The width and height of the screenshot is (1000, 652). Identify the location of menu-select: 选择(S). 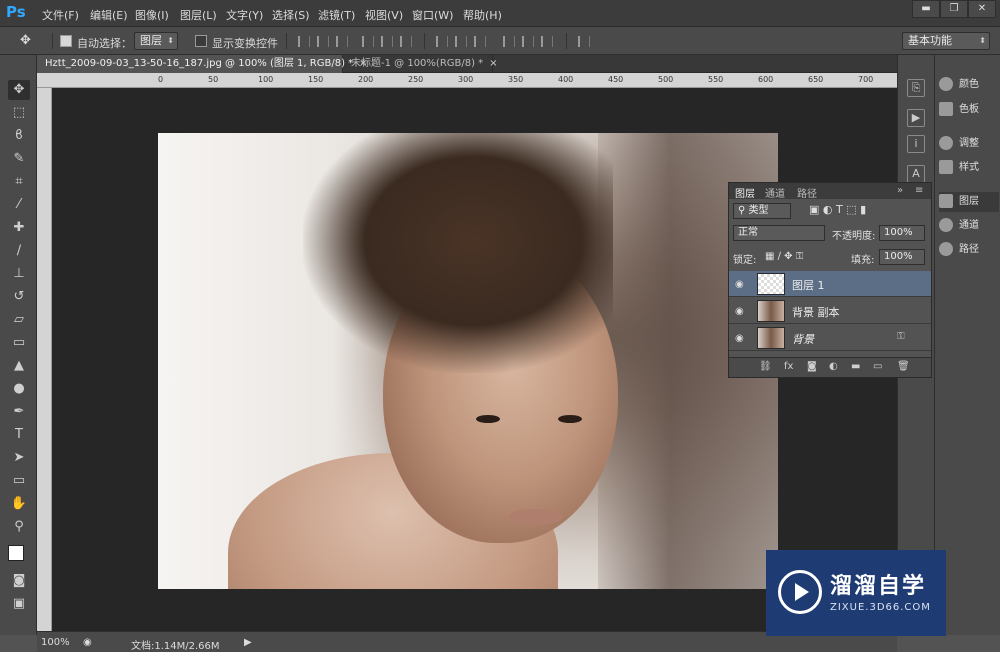
(291, 15).